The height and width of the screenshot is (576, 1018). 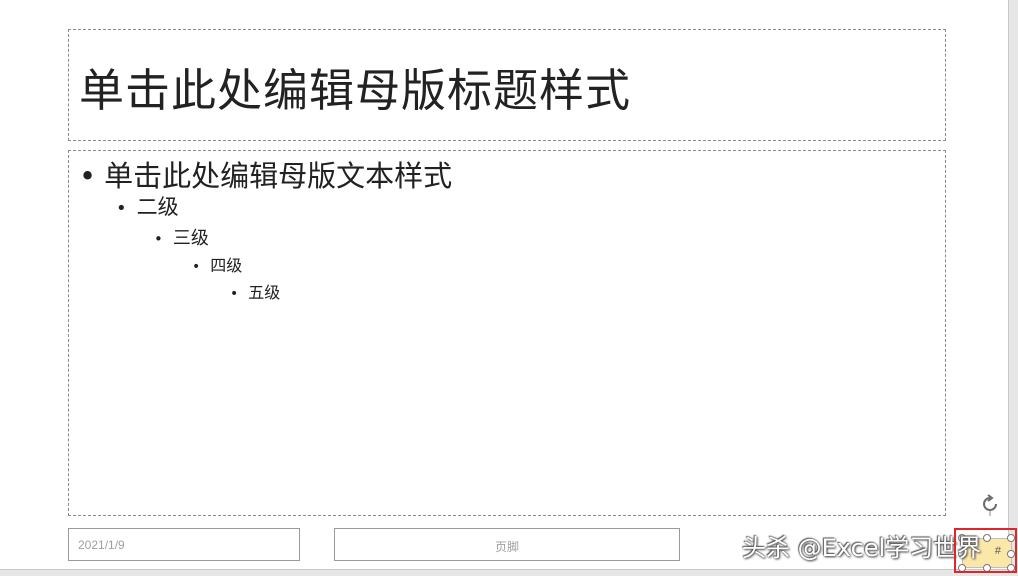 I want to click on highlight-box, so click(x=985, y=550).